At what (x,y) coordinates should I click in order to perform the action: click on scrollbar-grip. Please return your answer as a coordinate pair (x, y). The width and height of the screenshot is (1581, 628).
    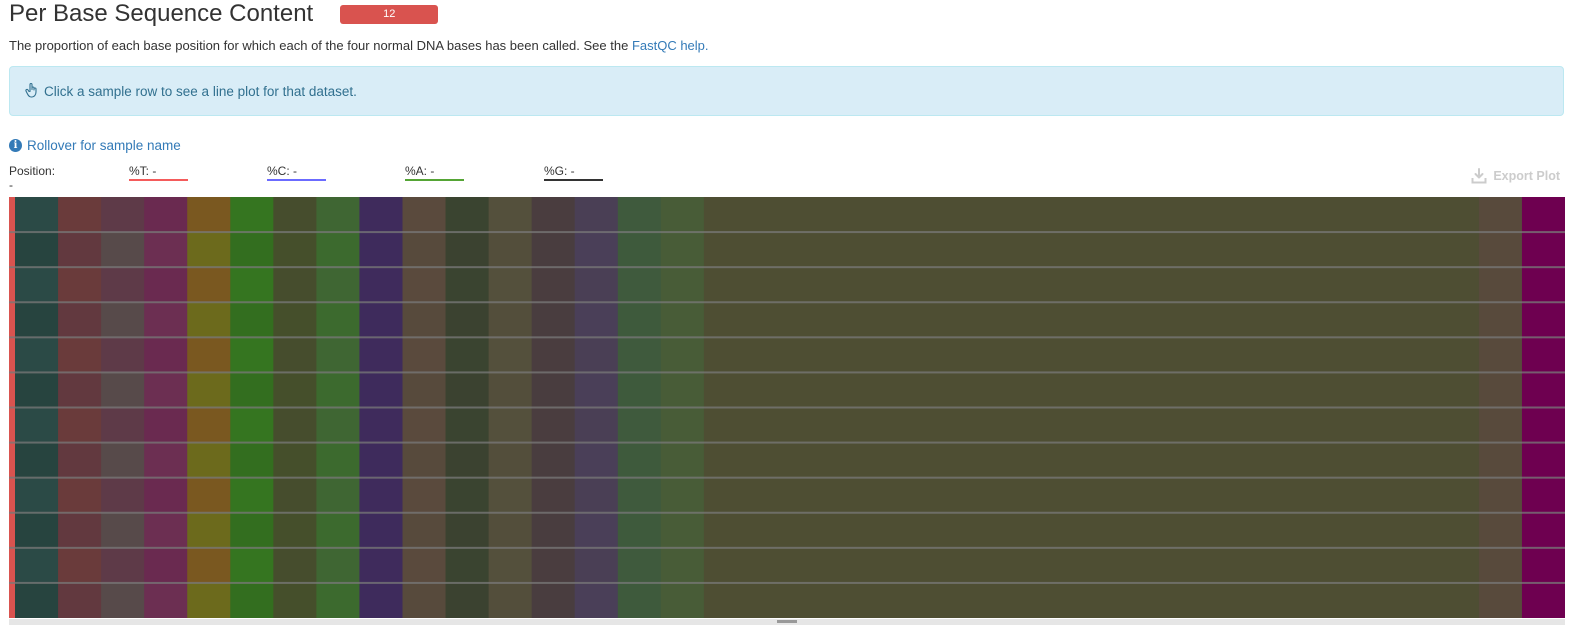
    Looking at the image, I should click on (787, 621).